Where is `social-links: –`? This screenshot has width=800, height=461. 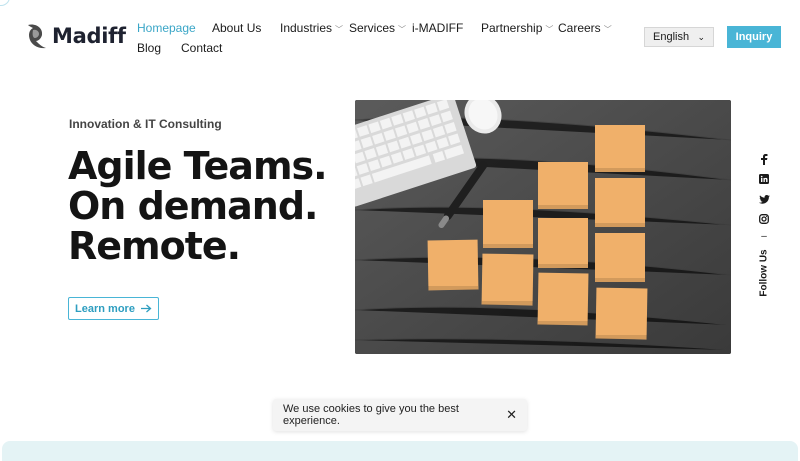
social-links: – is located at coordinates (764, 197).